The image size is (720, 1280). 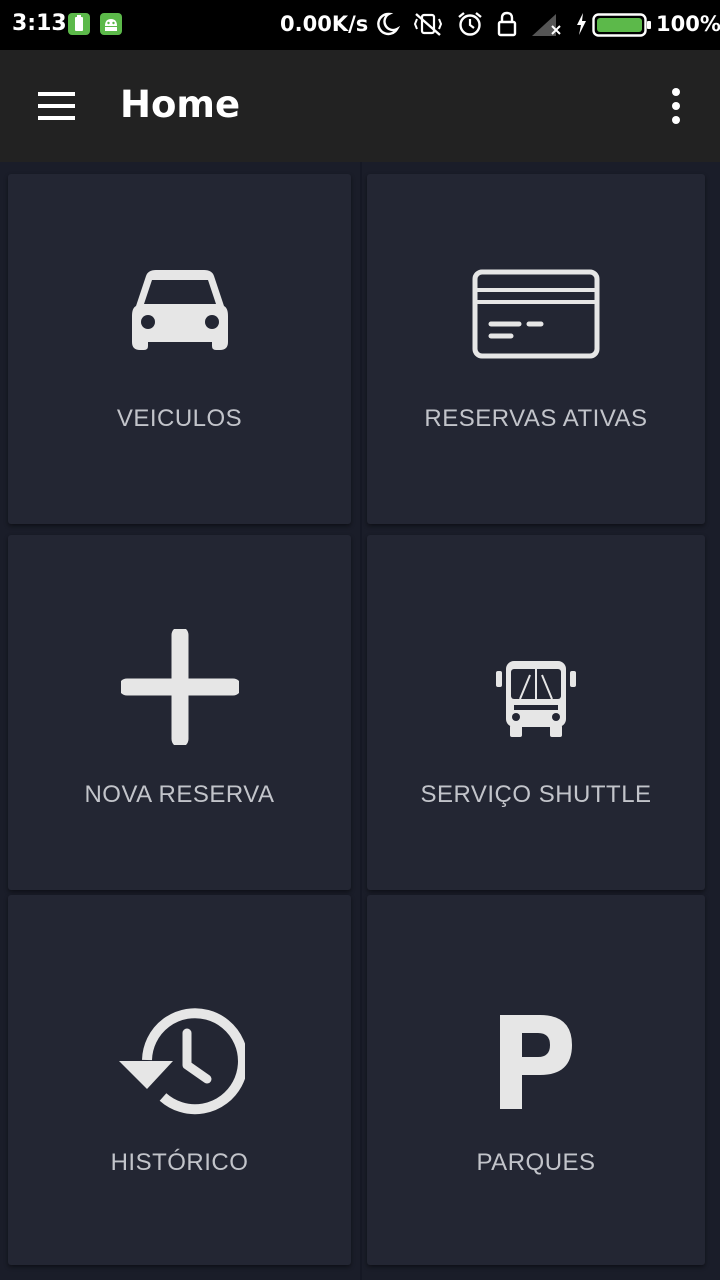 I want to click on tile-nova-reserva: NOVA RESERVA, so click(x=179, y=712).